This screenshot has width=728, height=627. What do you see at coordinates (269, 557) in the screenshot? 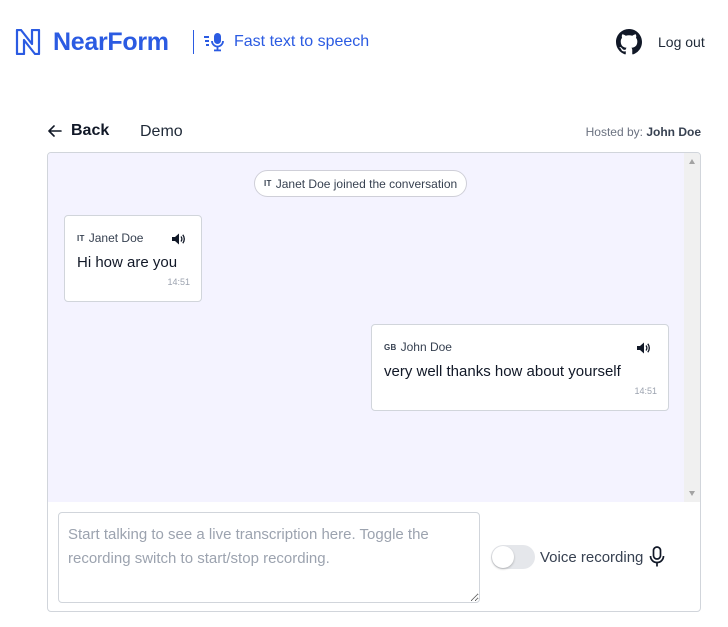
I see `transcription-input` at bounding box center [269, 557].